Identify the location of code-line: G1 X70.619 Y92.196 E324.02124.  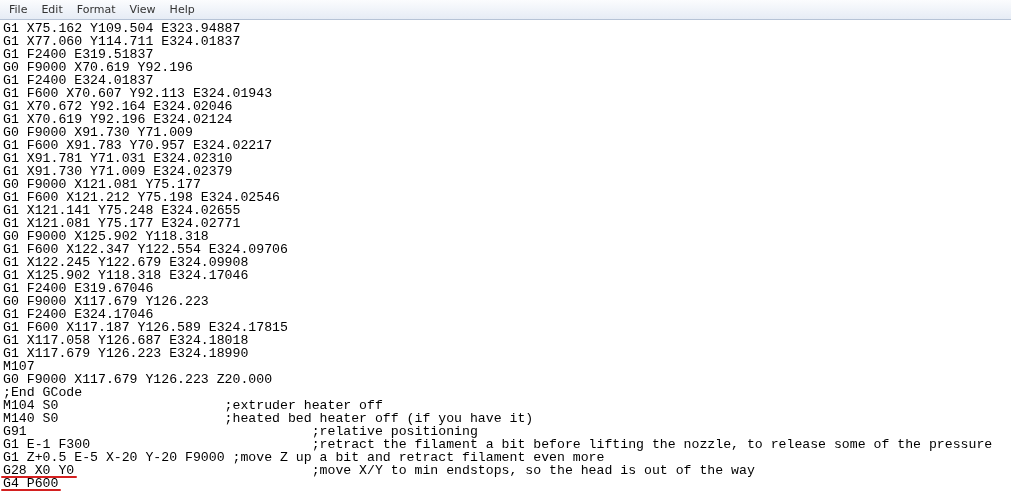
(118, 119).